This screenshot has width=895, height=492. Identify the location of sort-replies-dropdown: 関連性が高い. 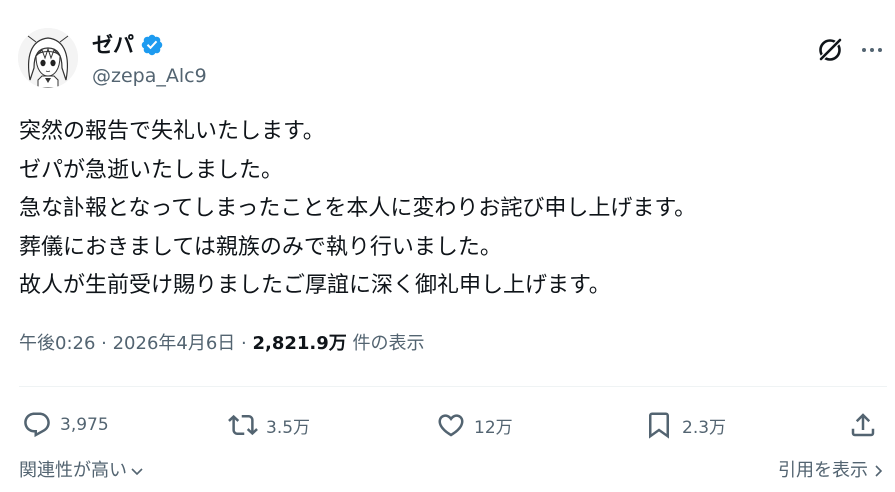
(81, 471).